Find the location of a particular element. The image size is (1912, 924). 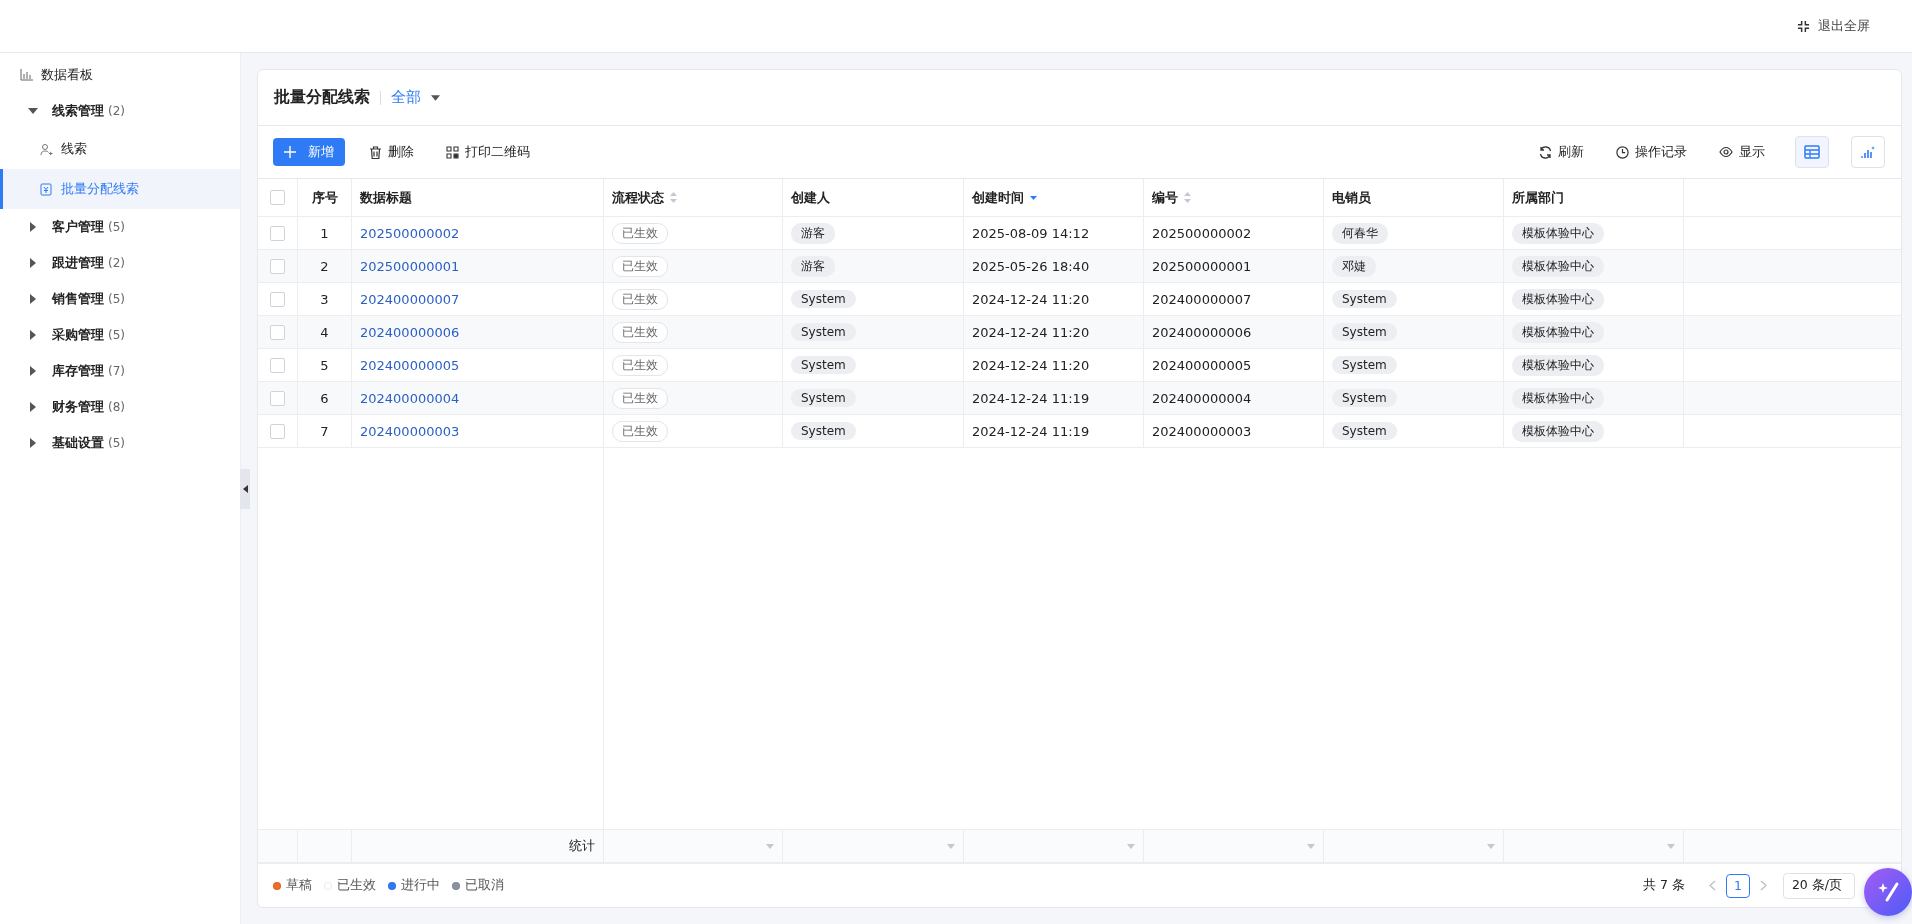

record-link: 202500000001 is located at coordinates (410, 266).